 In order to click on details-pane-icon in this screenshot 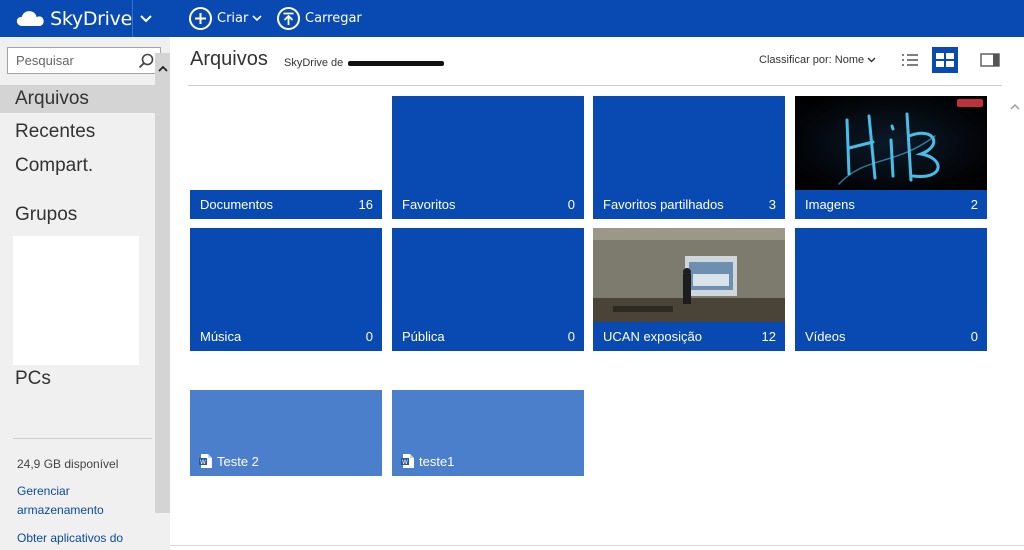, I will do `click(990, 60)`.